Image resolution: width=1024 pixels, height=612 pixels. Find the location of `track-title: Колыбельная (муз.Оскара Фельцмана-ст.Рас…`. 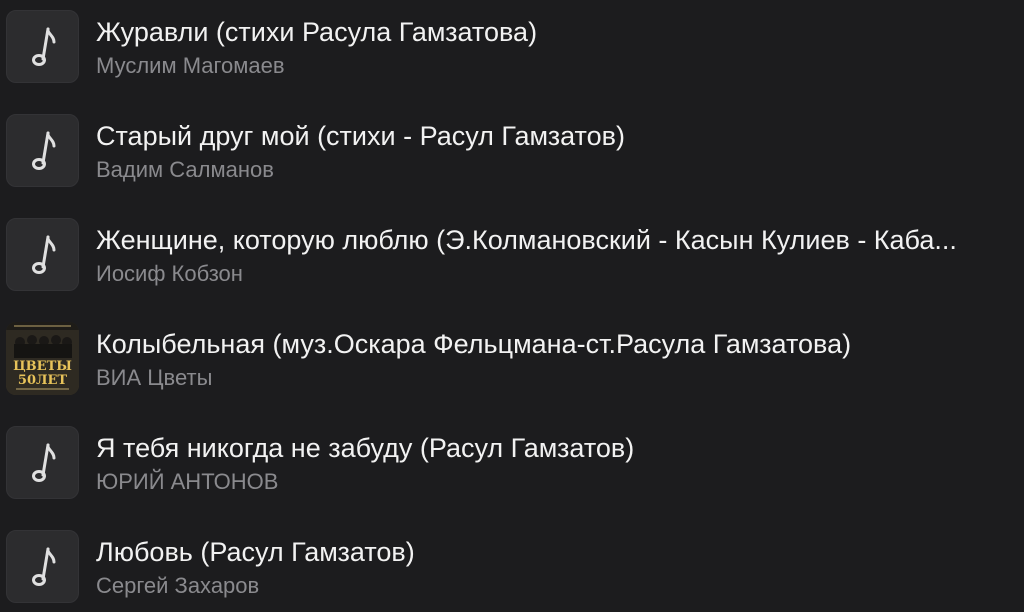

track-title: Колыбельная (муз.Оскара Фельцмана-ст.Рас… is located at coordinates (474, 344).